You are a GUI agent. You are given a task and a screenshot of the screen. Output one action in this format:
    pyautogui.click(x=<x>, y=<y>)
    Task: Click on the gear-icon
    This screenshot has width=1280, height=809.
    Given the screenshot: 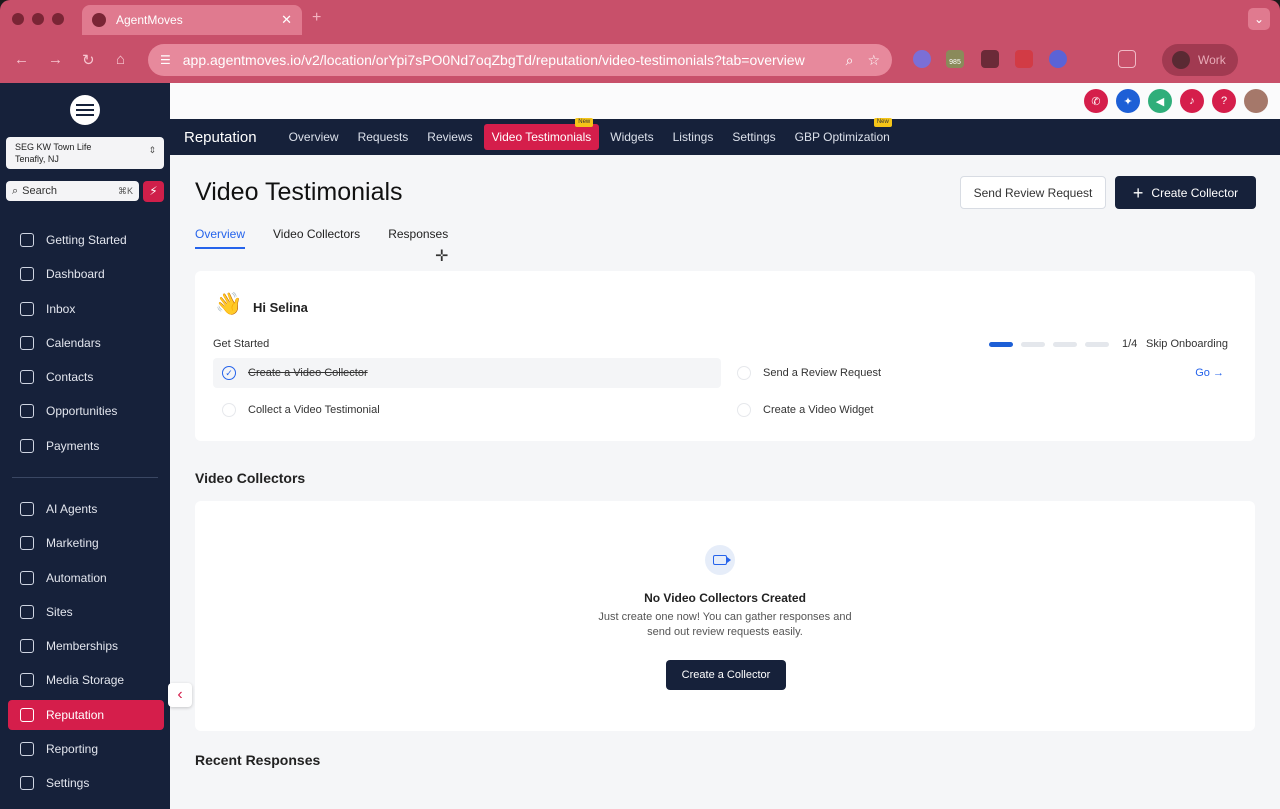 What is the action you would take?
    pyautogui.click(x=27, y=783)
    